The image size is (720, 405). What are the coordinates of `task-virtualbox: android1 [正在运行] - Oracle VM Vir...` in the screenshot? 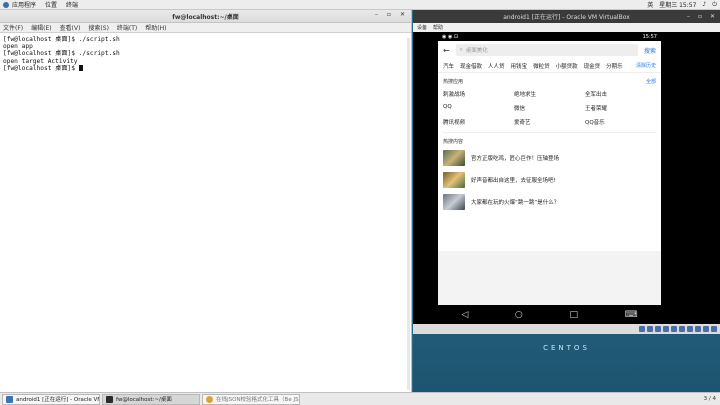 It's located at (51, 399).